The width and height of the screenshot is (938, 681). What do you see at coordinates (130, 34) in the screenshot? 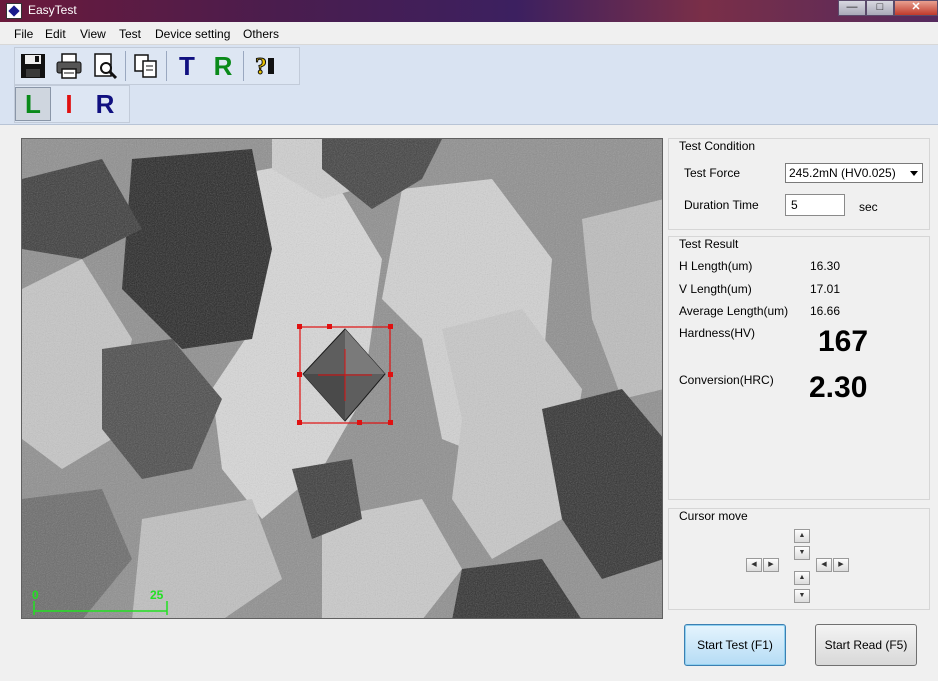
I see `menu-test: Test` at bounding box center [130, 34].